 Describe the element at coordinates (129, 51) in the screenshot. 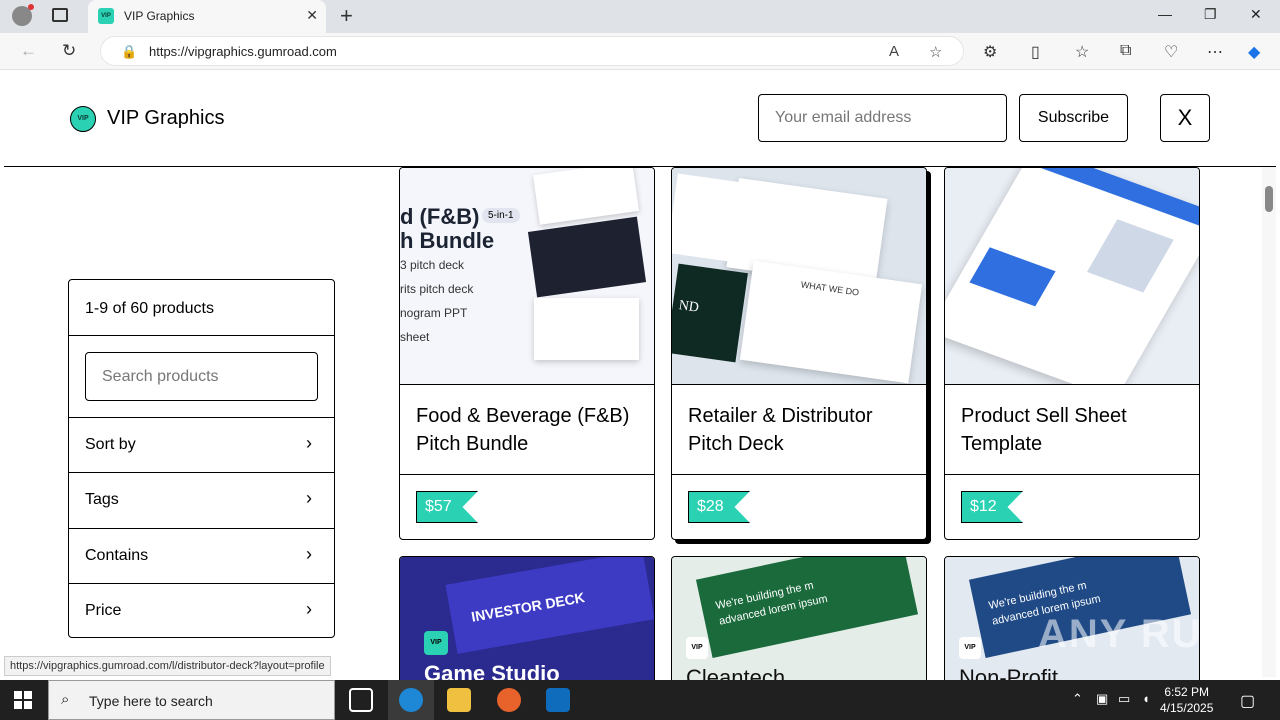

I see `lock-icon: 🔒` at that location.